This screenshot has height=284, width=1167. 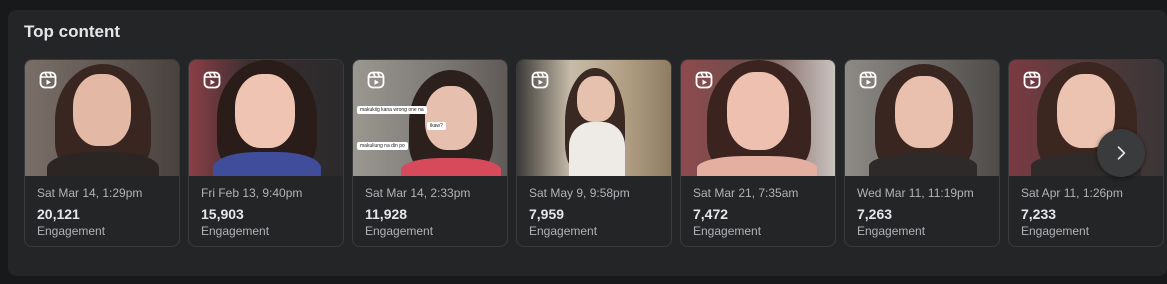 What do you see at coordinates (90, 193) in the screenshot?
I see `post-date: Sat Mar 14, 1:29pm` at bounding box center [90, 193].